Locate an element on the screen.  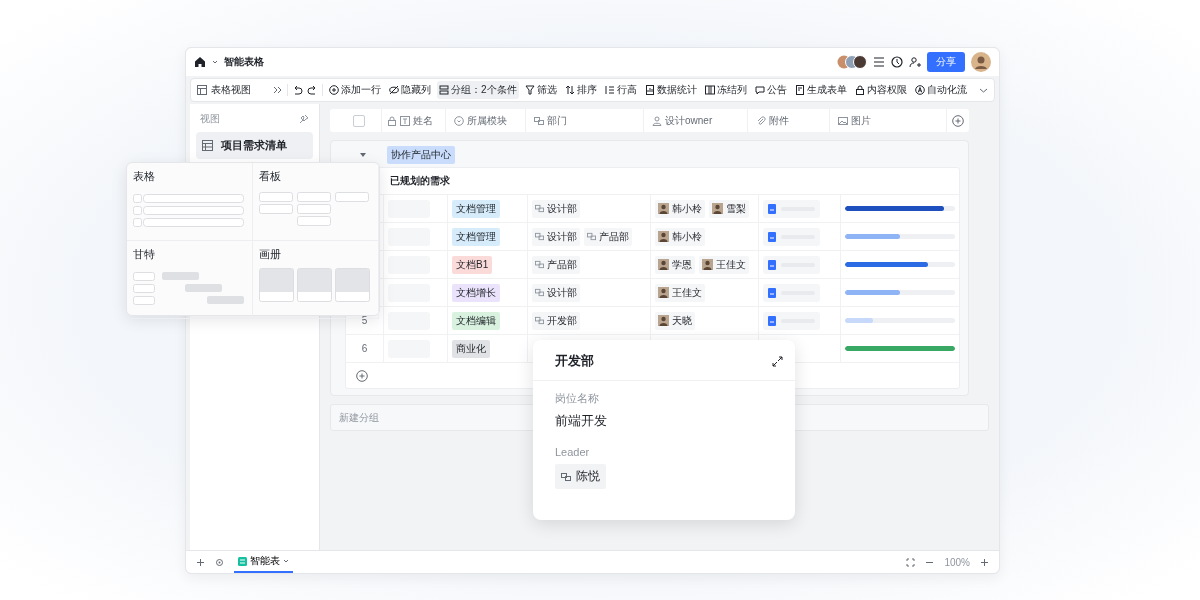
module-tag: 文档B1 is located at coordinates (472, 264).